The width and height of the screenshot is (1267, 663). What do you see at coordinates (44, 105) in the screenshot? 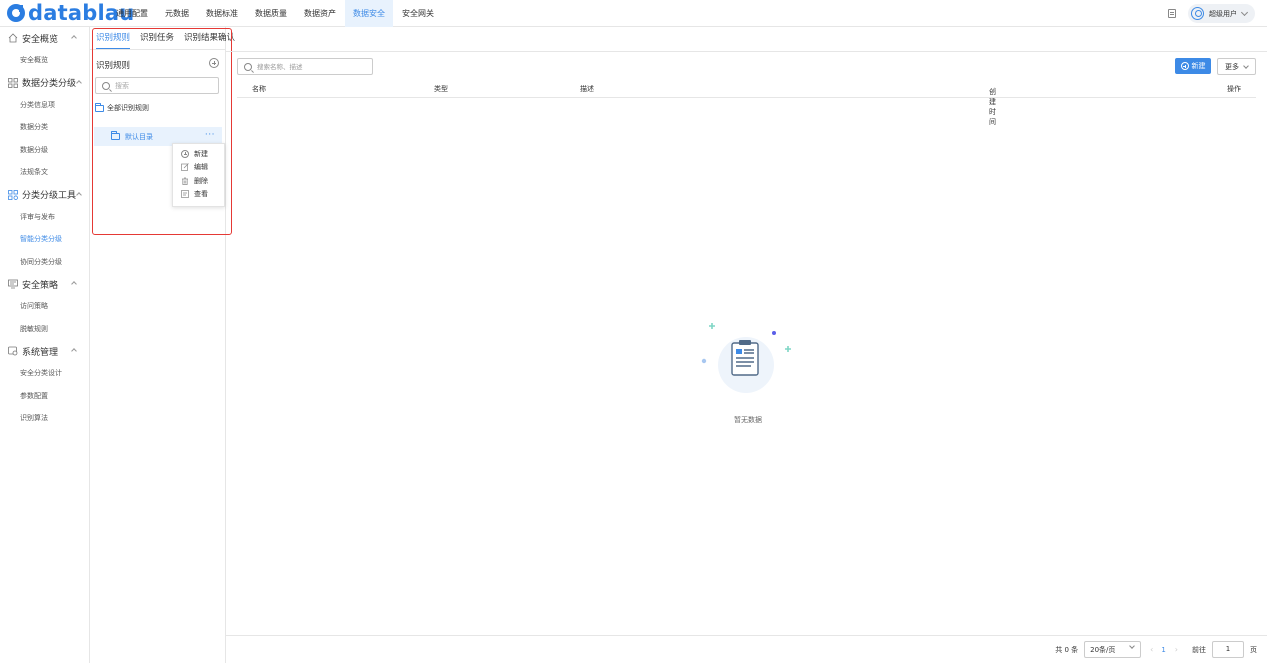
I see `sidebar-item-classification-info: 分类信息项` at bounding box center [44, 105].